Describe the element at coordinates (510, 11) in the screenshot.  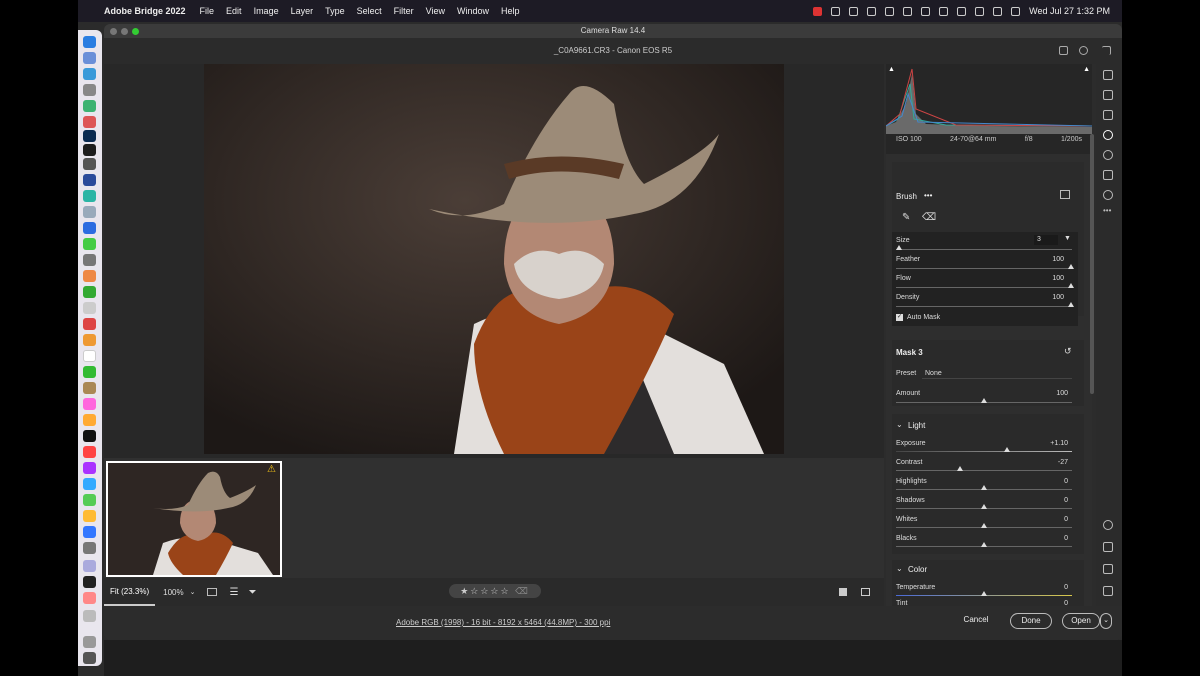
I see `menu-help: Help` at that location.